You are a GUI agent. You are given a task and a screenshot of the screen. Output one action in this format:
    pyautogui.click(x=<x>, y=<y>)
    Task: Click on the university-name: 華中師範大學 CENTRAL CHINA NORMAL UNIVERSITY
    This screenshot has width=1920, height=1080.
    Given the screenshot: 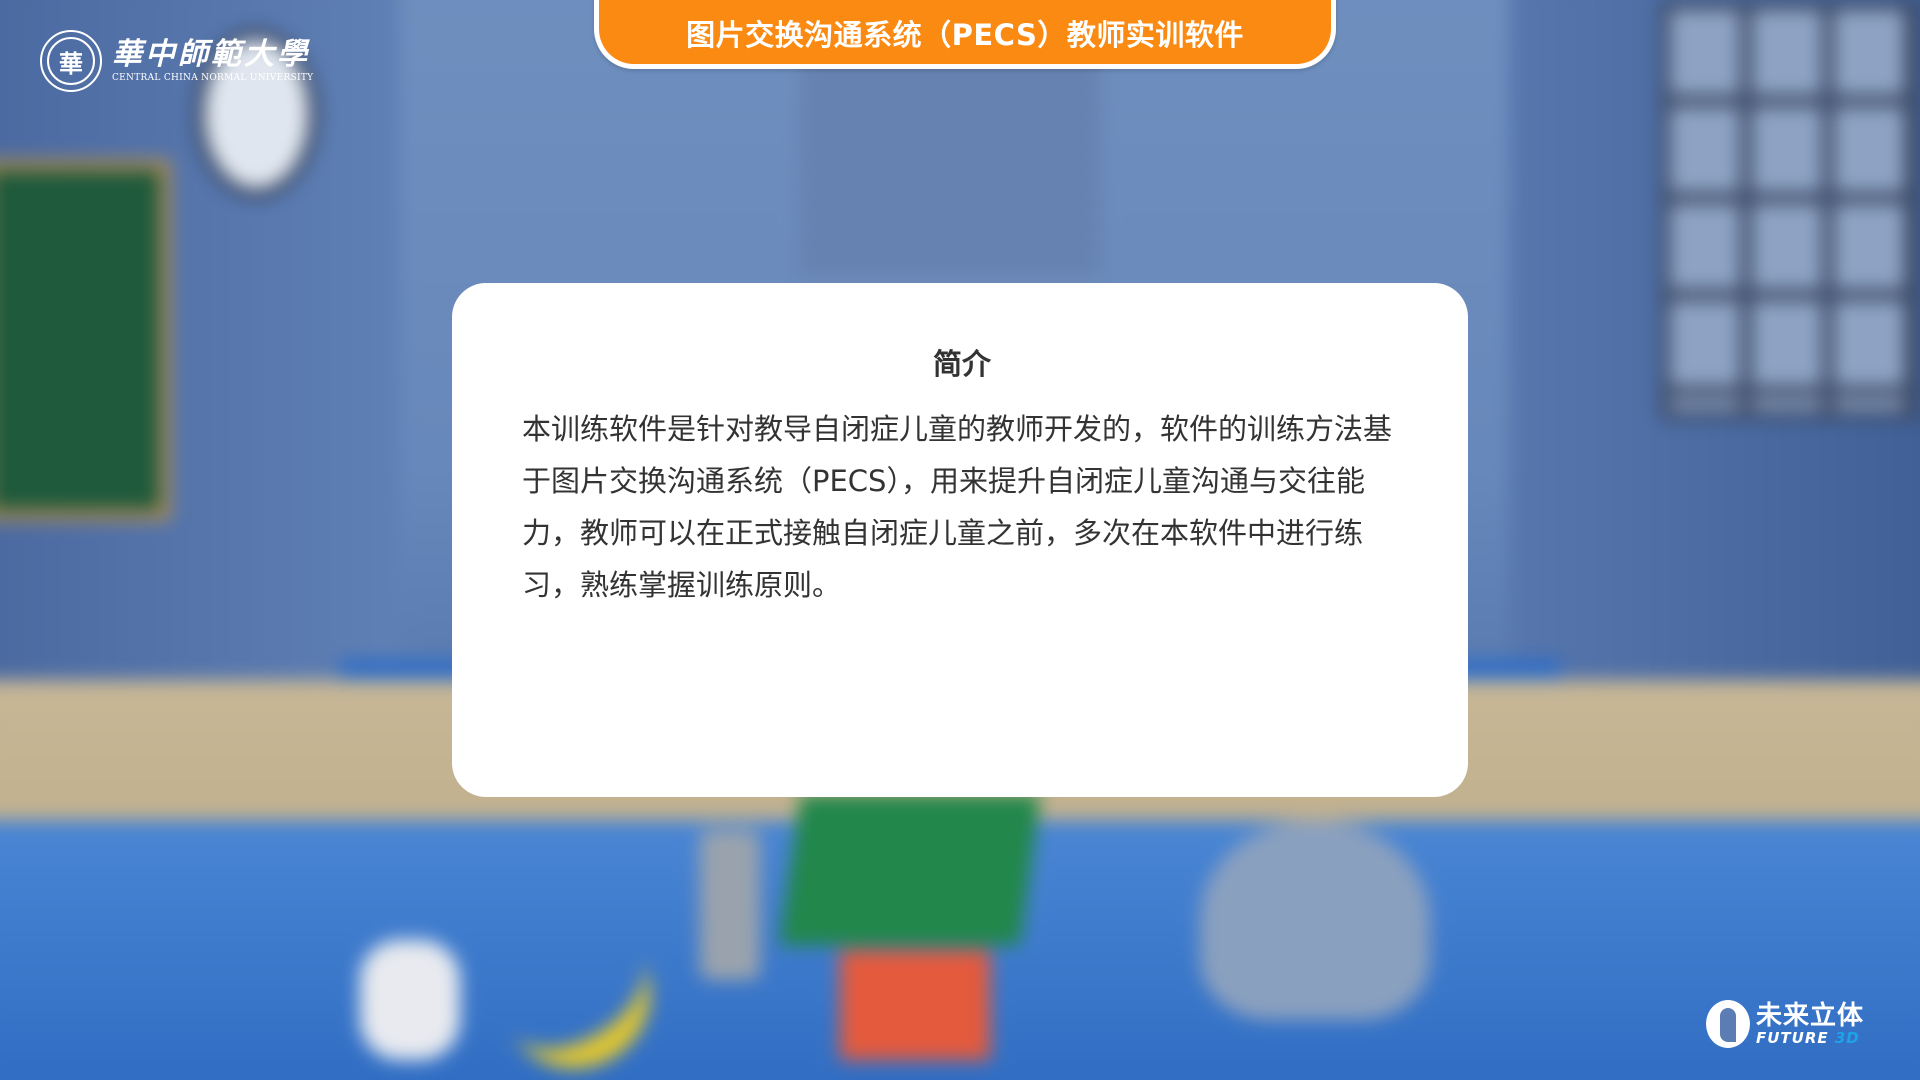 What is the action you would take?
    pyautogui.click(x=212, y=61)
    